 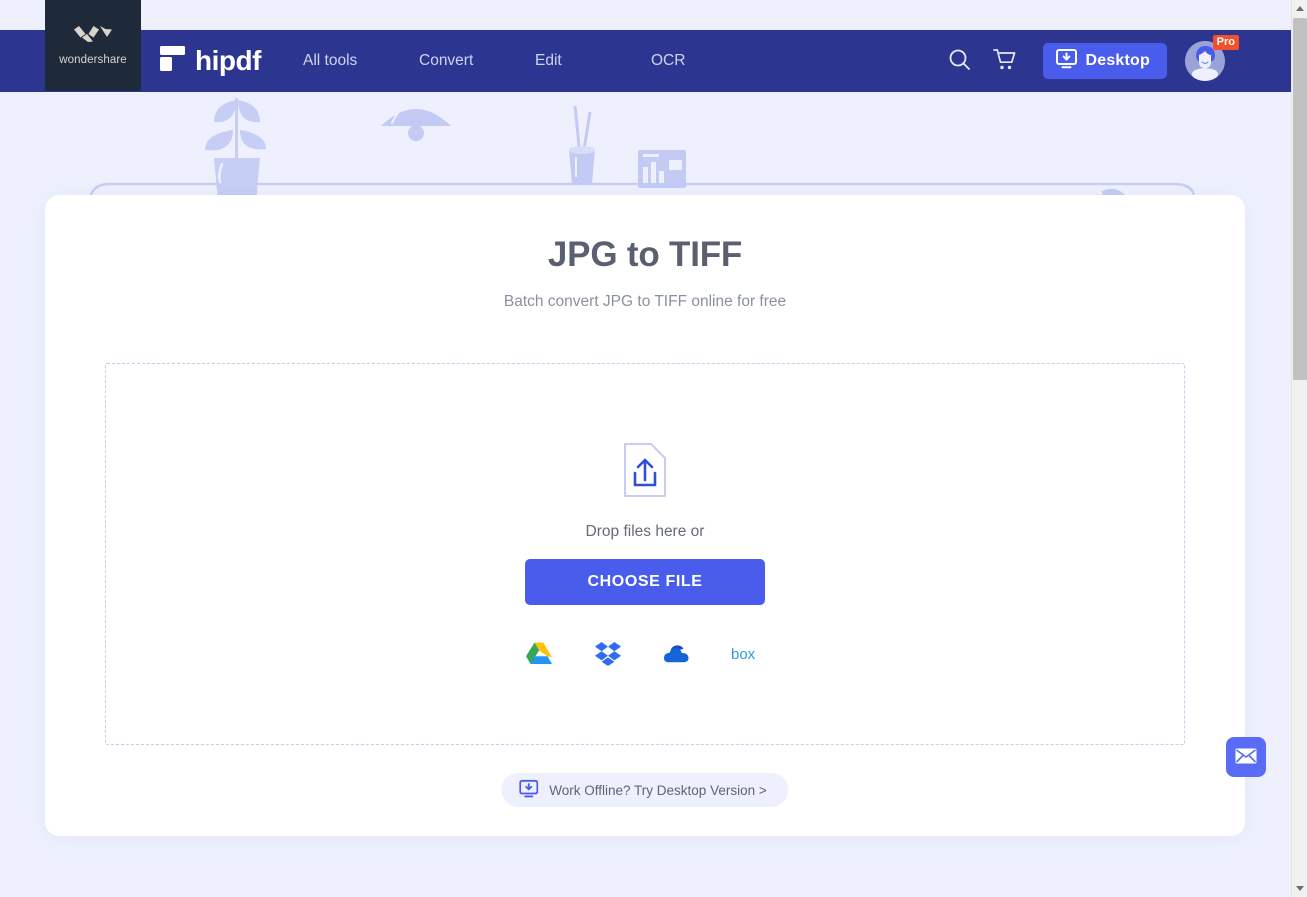 I want to click on primary-nav: All tools Convert Edit OCR, so click(x=494, y=61).